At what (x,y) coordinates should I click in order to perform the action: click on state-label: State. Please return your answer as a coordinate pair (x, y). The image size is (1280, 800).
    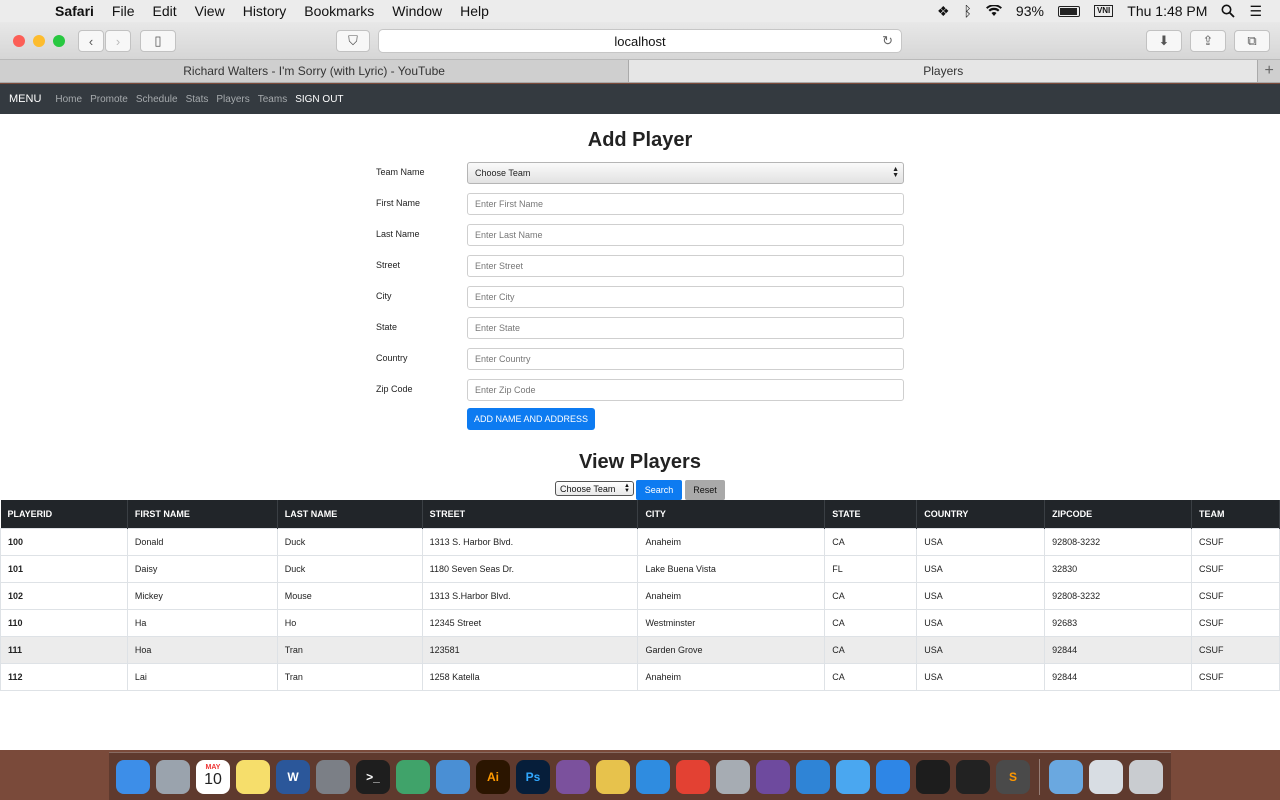
    Looking at the image, I should click on (387, 327).